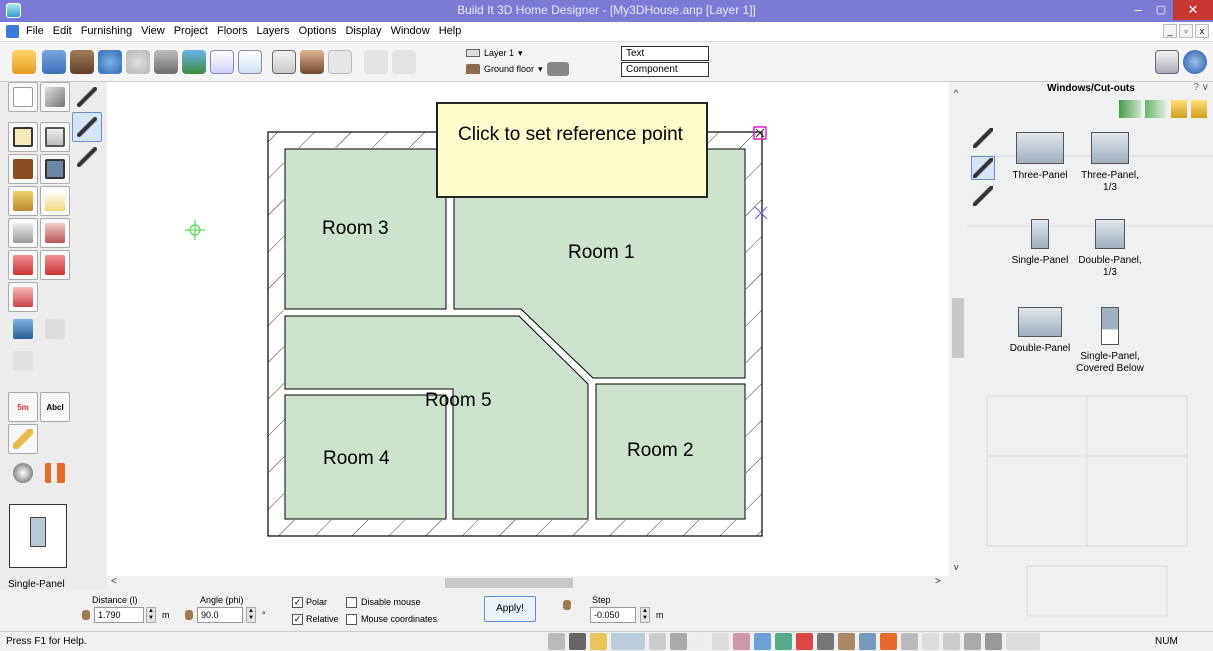 This screenshot has width=1213, height=651. What do you see at coordinates (1110, 341) in the screenshot?
I see `catalog-item-single-panel-covered: Single-Panel, Covered Below` at bounding box center [1110, 341].